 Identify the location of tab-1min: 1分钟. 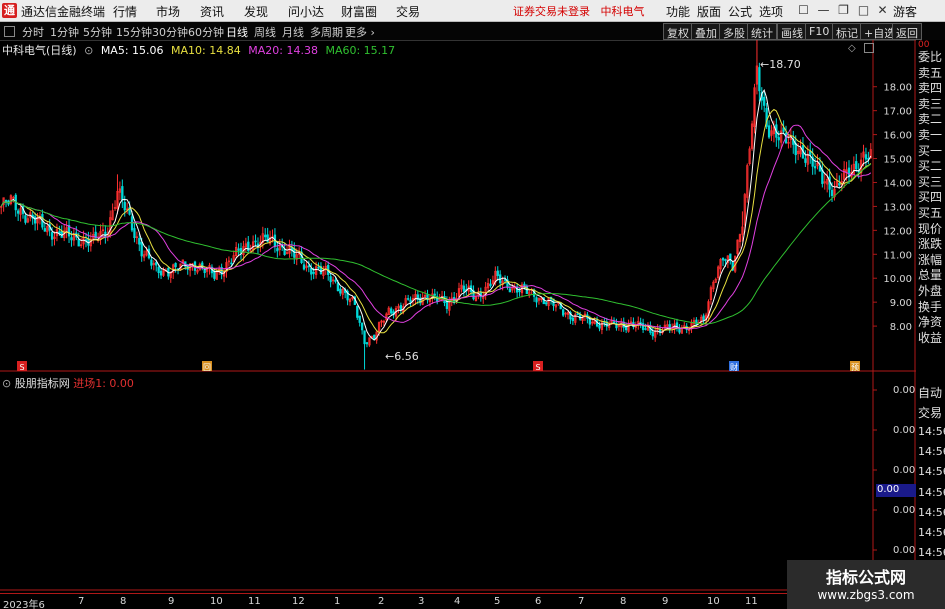
(64, 32).